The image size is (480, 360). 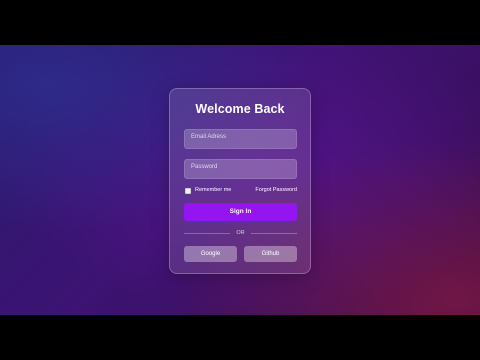 I want to click on forgot-password-link: Forgot Password, so click(x=276, y=190).